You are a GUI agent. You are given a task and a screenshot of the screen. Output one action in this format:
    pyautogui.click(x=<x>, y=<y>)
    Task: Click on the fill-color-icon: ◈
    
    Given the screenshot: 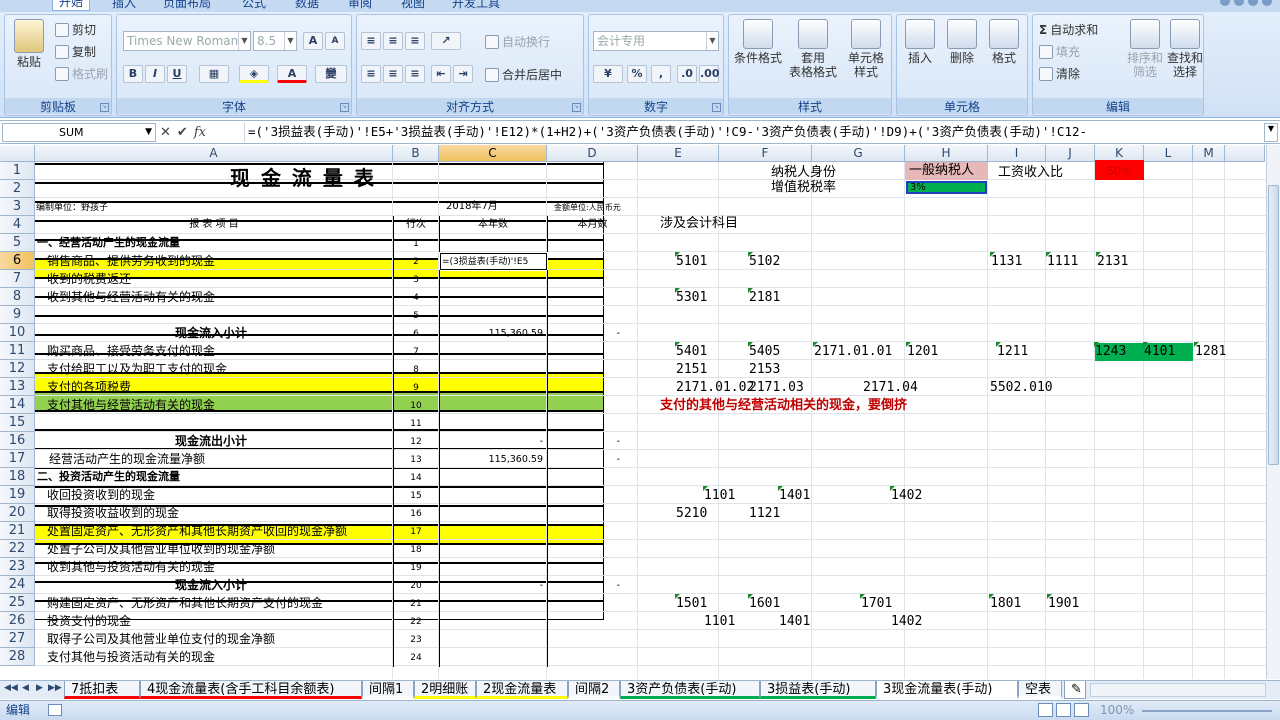 What is the action you would take?
    pyautogui.click(x=254, y=74)
    